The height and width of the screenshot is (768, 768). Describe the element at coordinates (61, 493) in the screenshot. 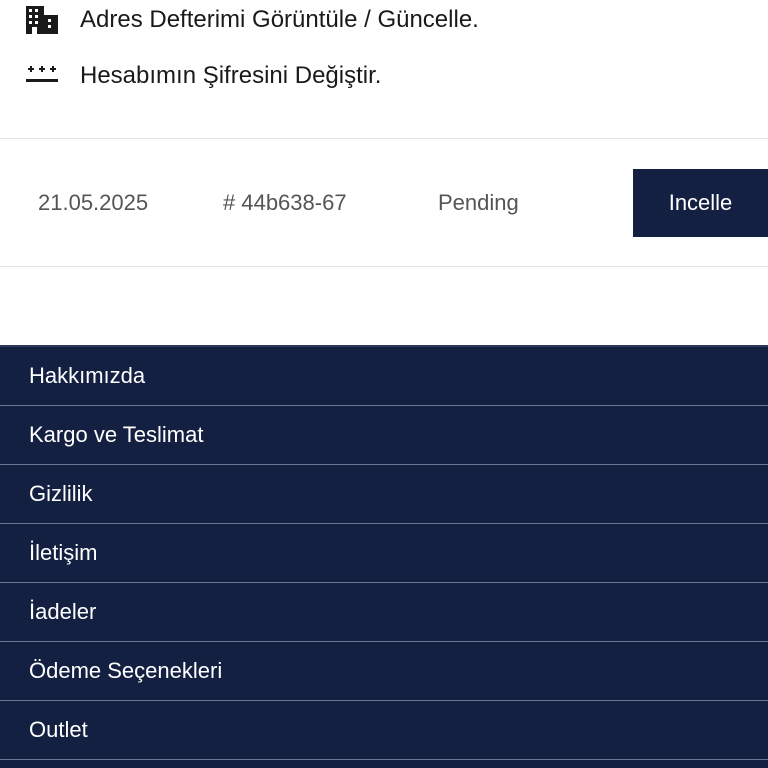

I see `footer-link-label: Gizlilik` at that location.